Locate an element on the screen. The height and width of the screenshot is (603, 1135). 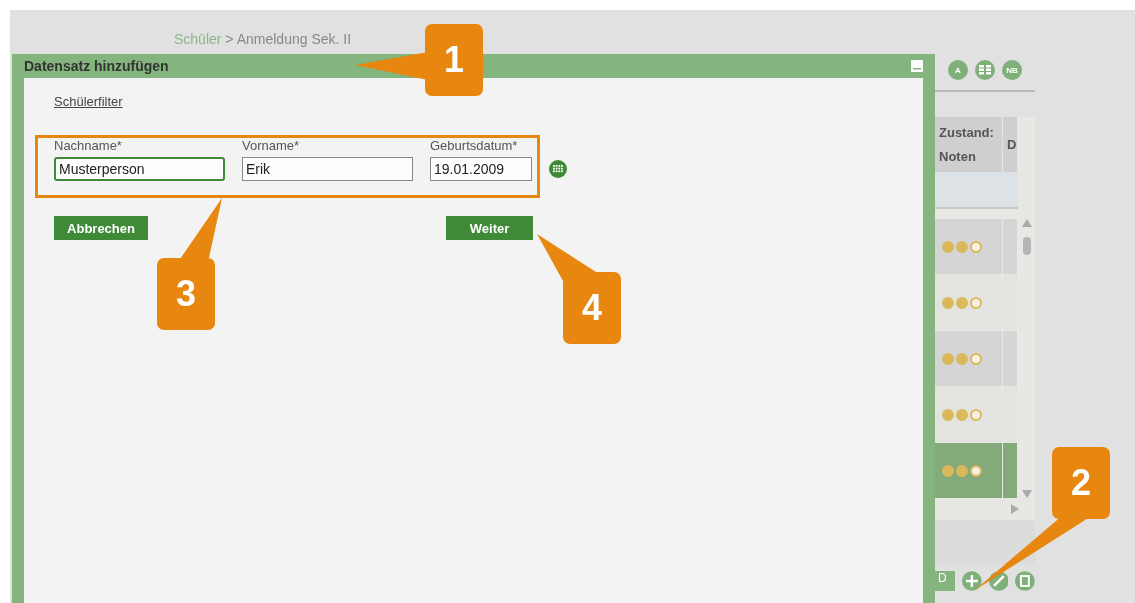
callout-marker: 1 is located at coordinates (454, 60).